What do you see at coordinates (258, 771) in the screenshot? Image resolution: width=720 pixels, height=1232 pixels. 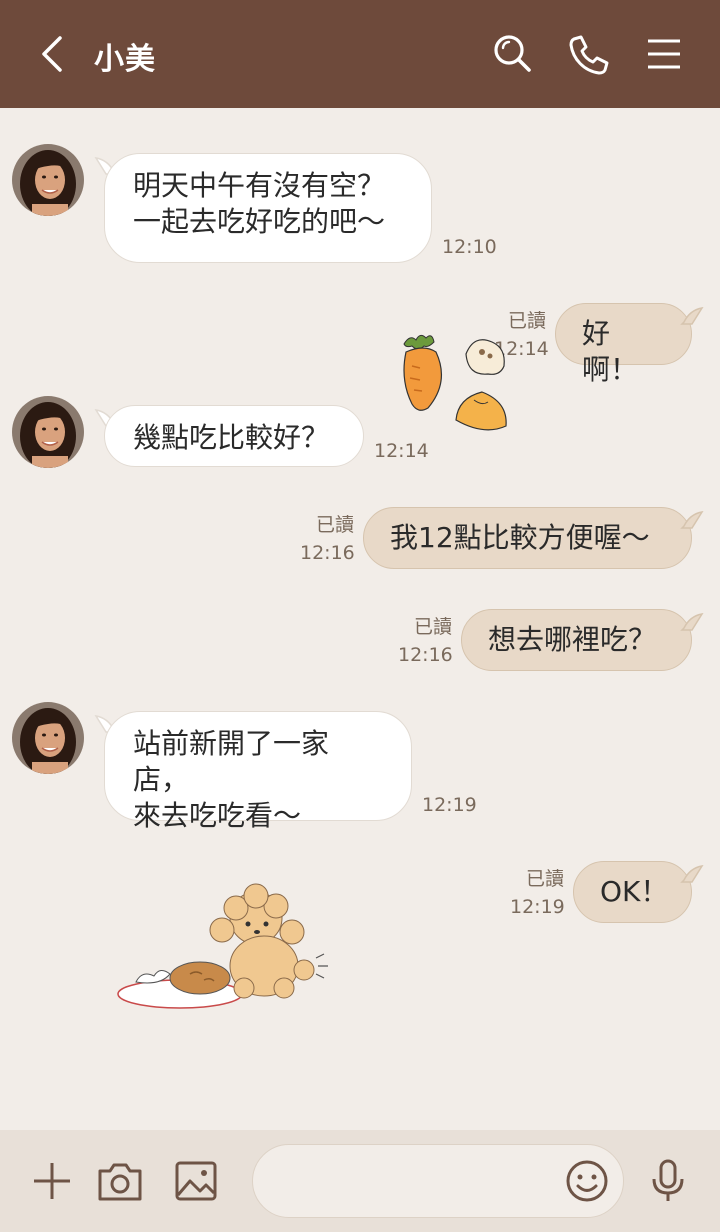 I see `message-bubble-incoming: 站前新開了一家店， 來去吃吃看〜` at bounding box center [258, 771].